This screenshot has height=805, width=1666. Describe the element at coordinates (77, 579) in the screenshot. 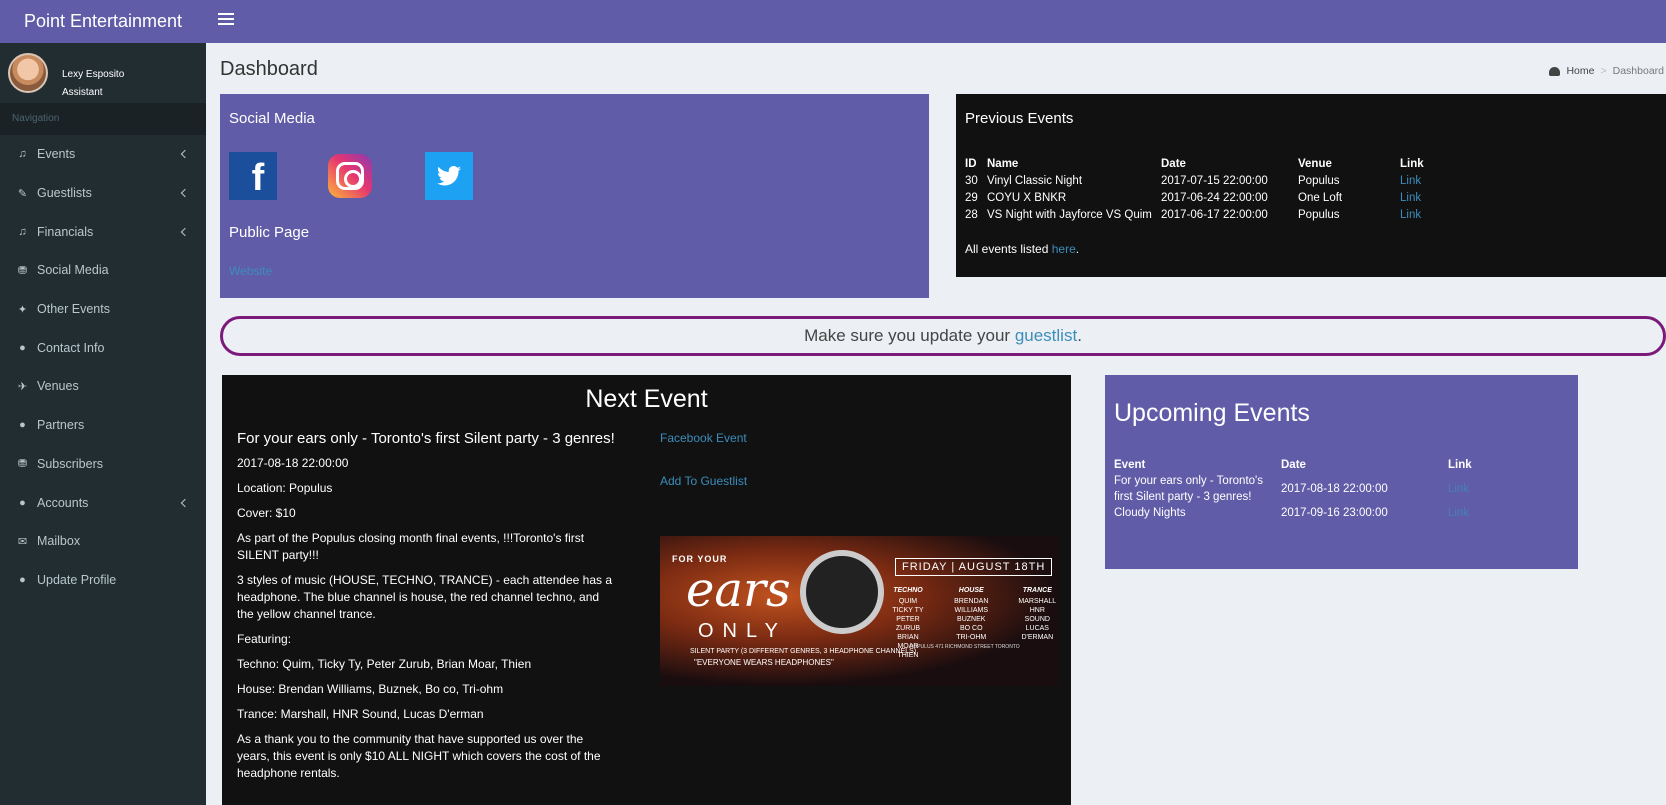

I see `sidebar-item-label: Update Profile` at that location.